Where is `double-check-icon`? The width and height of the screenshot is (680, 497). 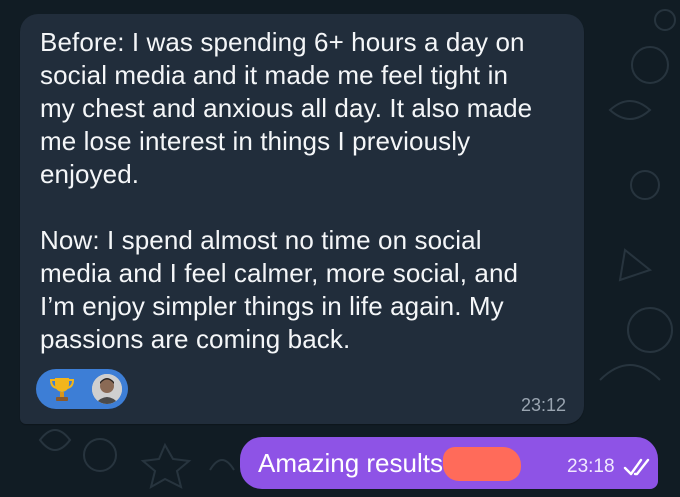
double-check-icon is located at coordinates (636, 467).